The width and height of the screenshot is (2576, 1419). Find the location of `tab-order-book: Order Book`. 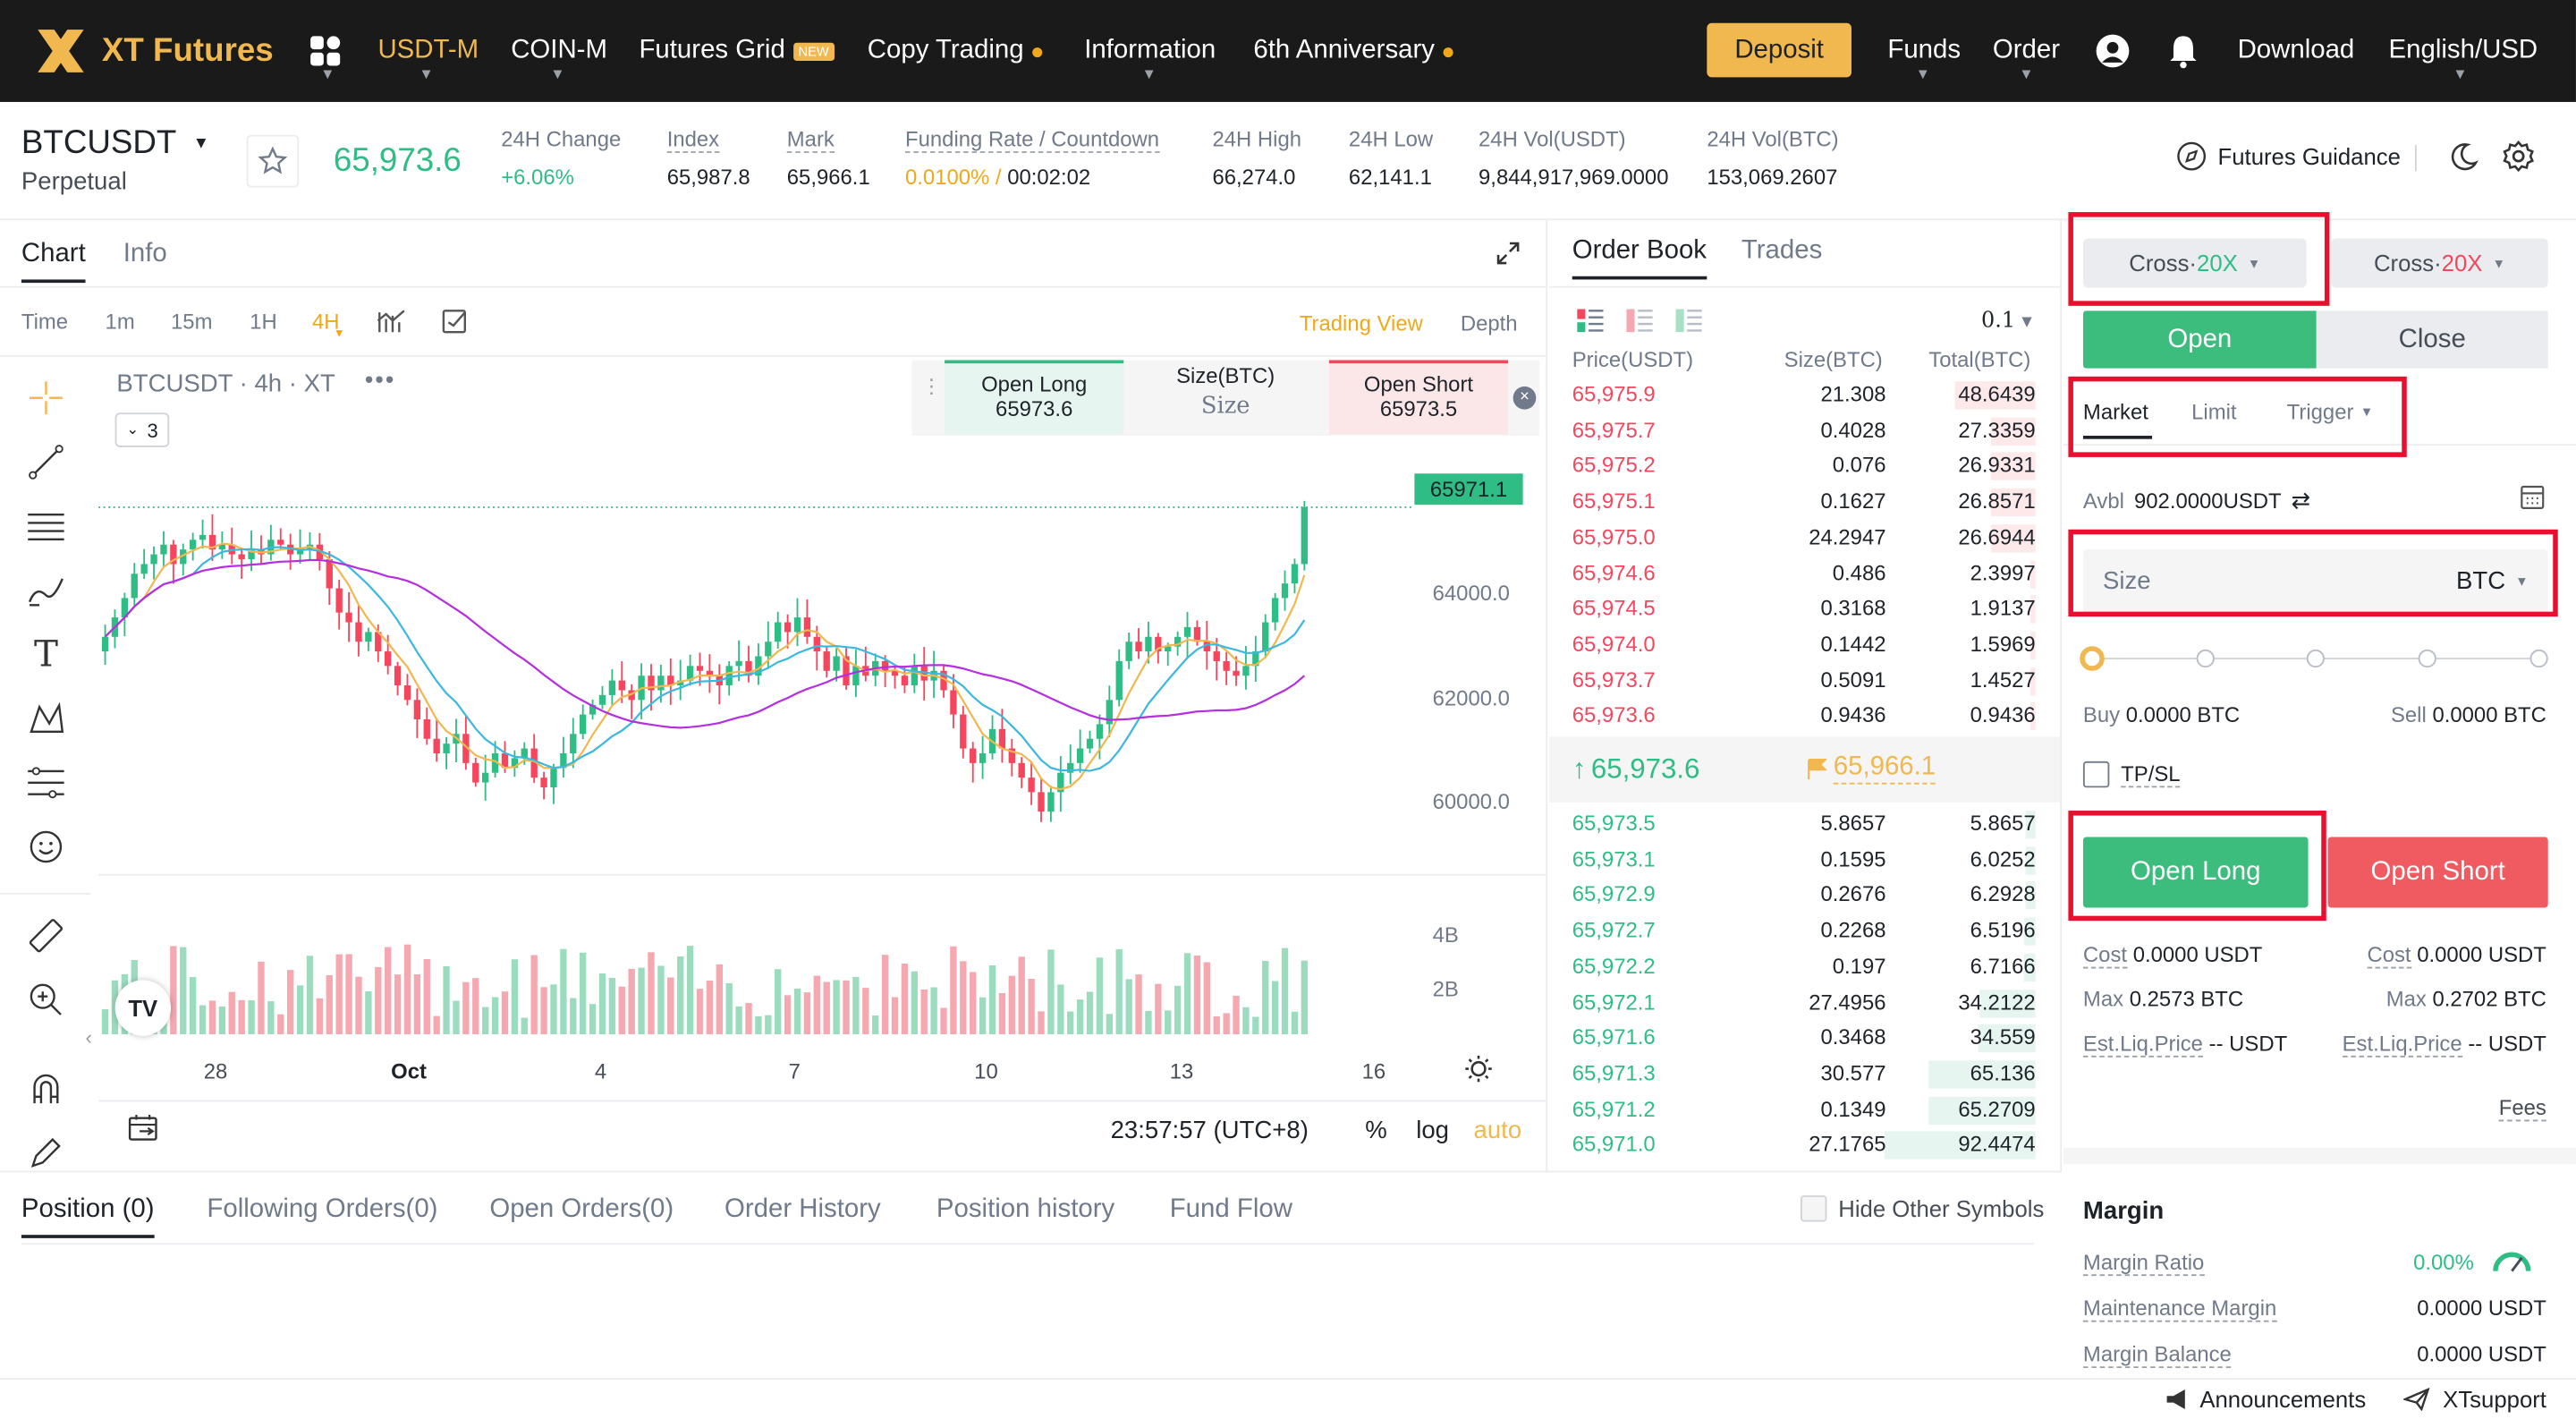

tab-order-book: Order Book is located at coordinates (1639, 258).